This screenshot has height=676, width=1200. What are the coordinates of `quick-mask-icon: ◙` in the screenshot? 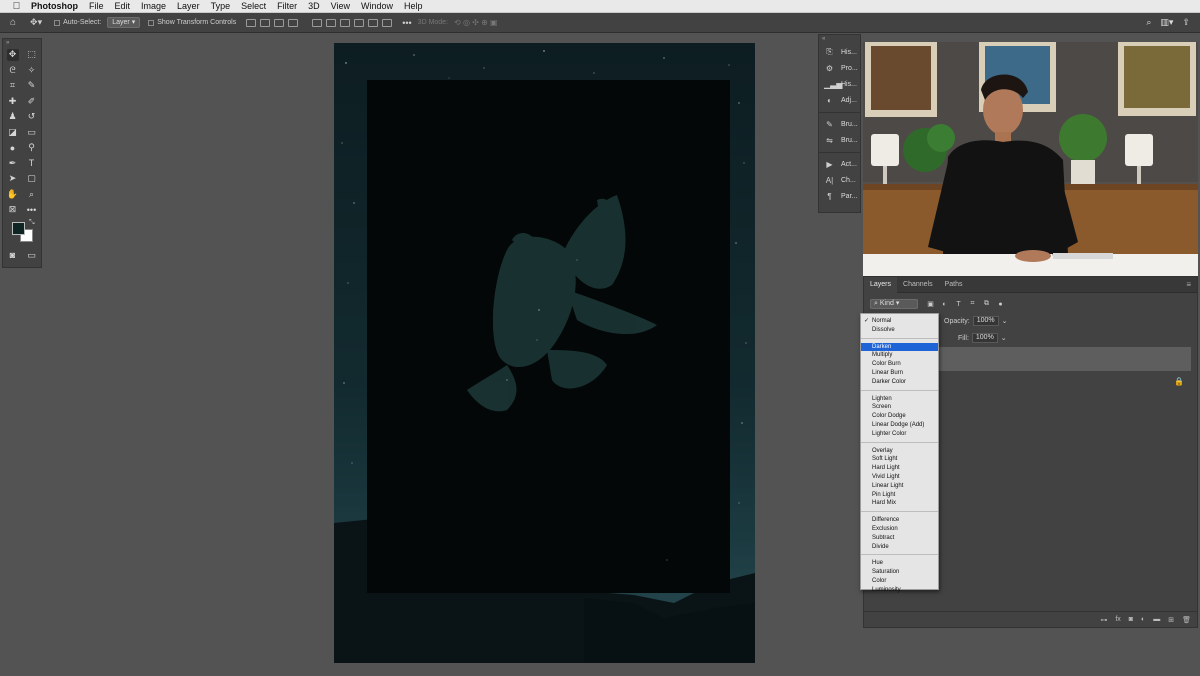 It's located at (13, 255).